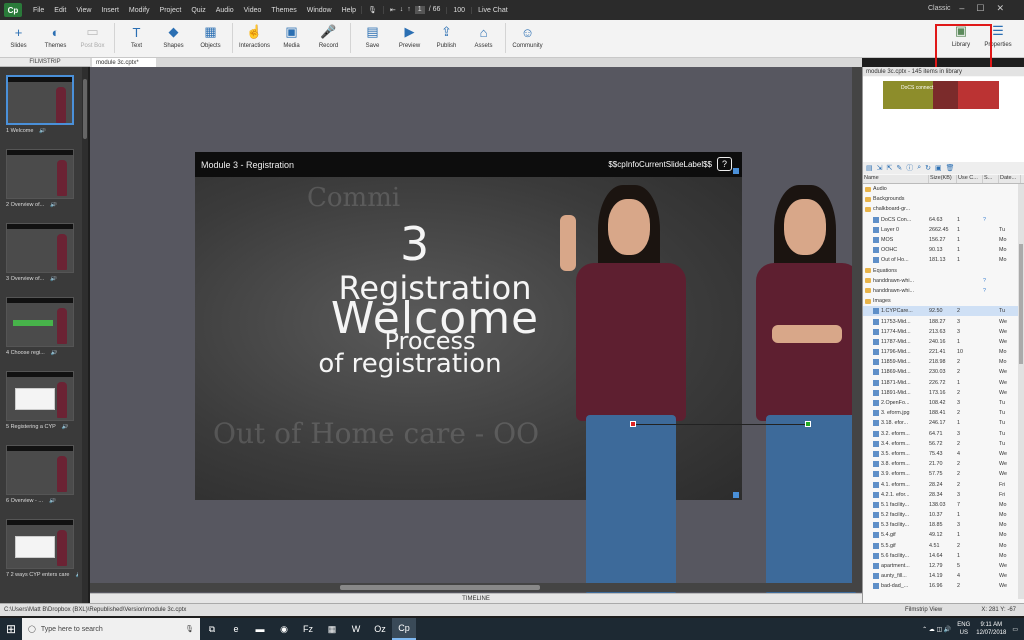 The height and width of the screenshot is (640, 1024). What do you see at coordinates (869, 168) in the screenshot?
I see `open-icon: ▤` at bounding box center [869, 168].